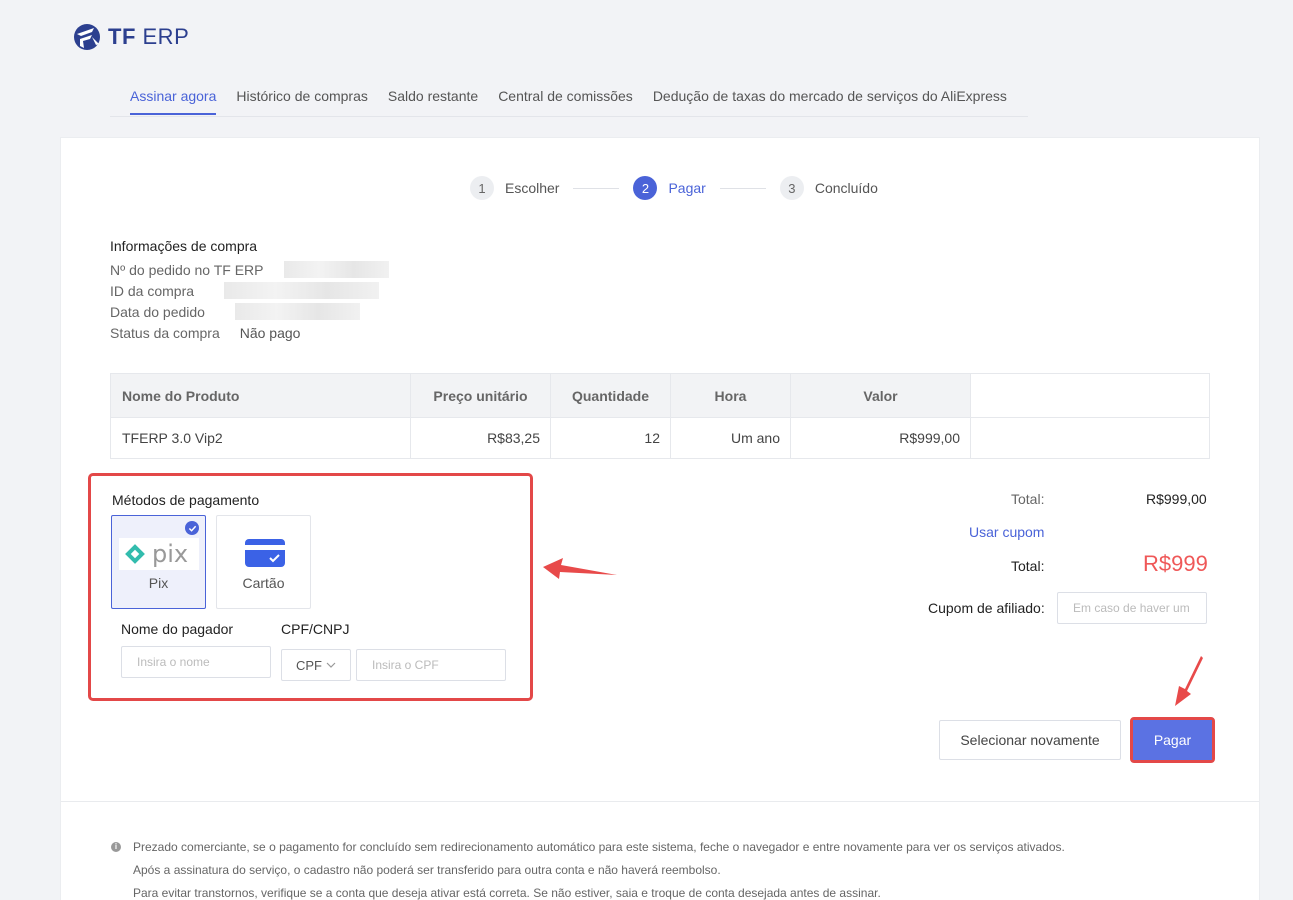 The image size is (1293, 900). What do you see at coordinates (480, 395) in the screenshot?
I see `column-header: Preço unitário` at bounding box center [480, 395].